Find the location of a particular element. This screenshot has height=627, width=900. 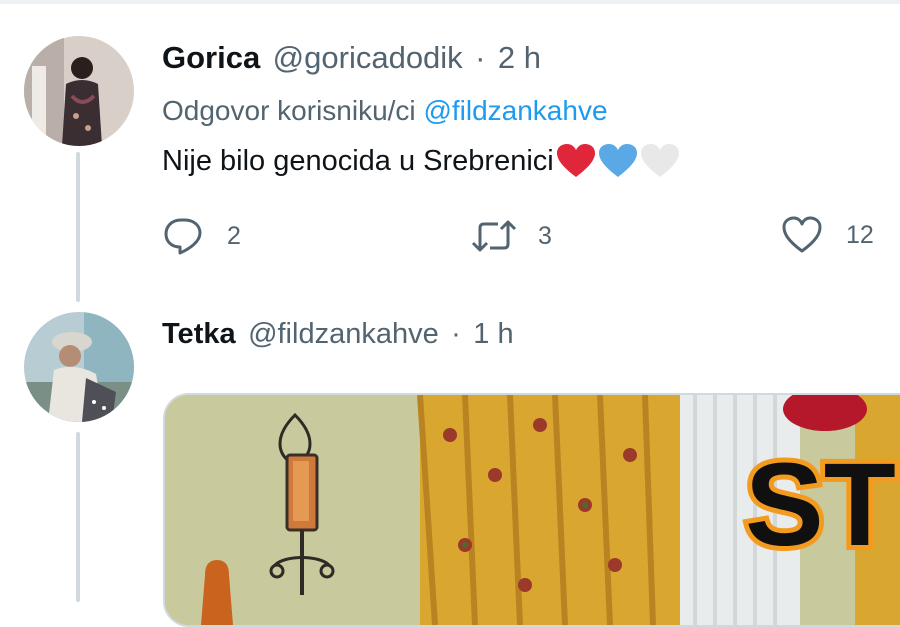

user-handle: @goricadodik is located at coordinates (368, 57).